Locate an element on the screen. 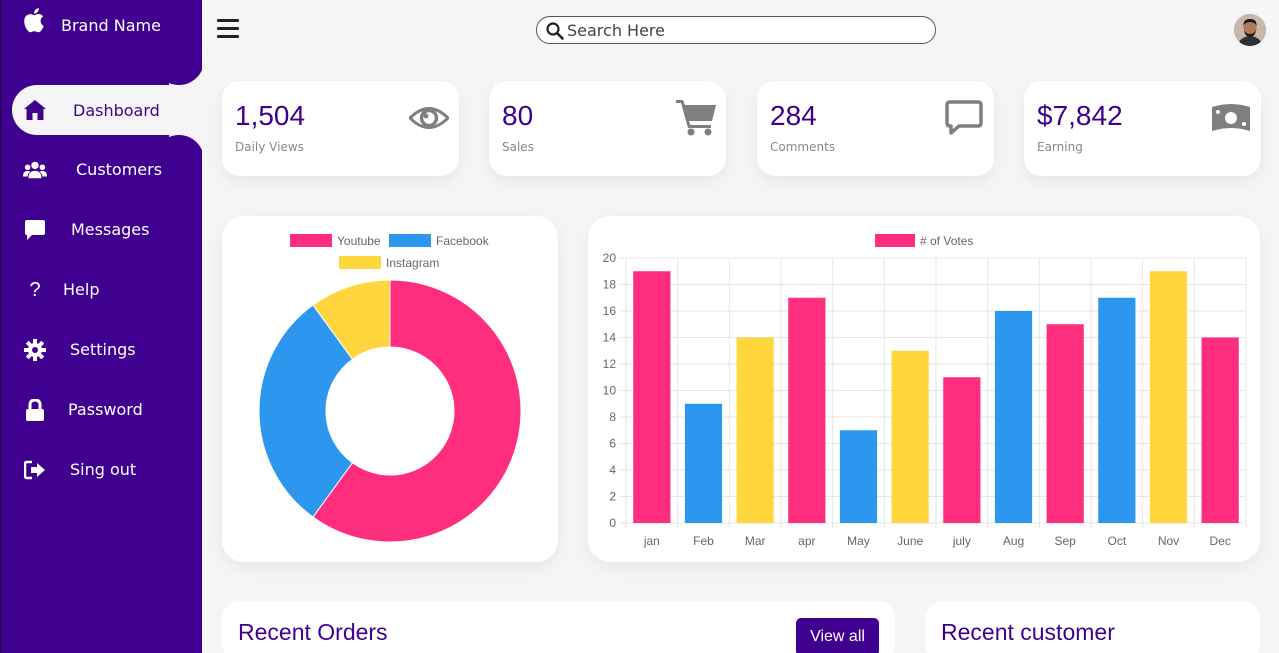 This screenshot has height=653, width=1279. sidebar-item-label: Sing out is located at coordinates (103, 469).